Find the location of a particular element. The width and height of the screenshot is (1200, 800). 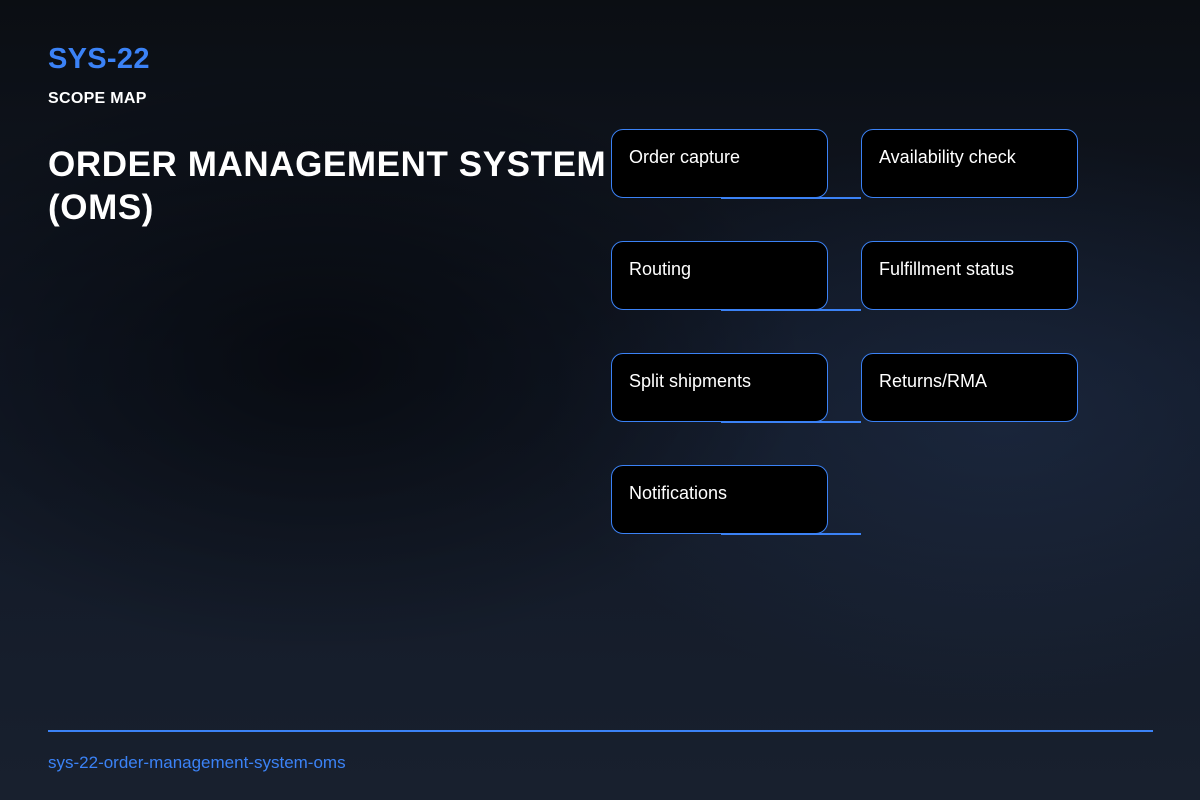

scope-node-label: Order capture is located at coordinates (685, 157).